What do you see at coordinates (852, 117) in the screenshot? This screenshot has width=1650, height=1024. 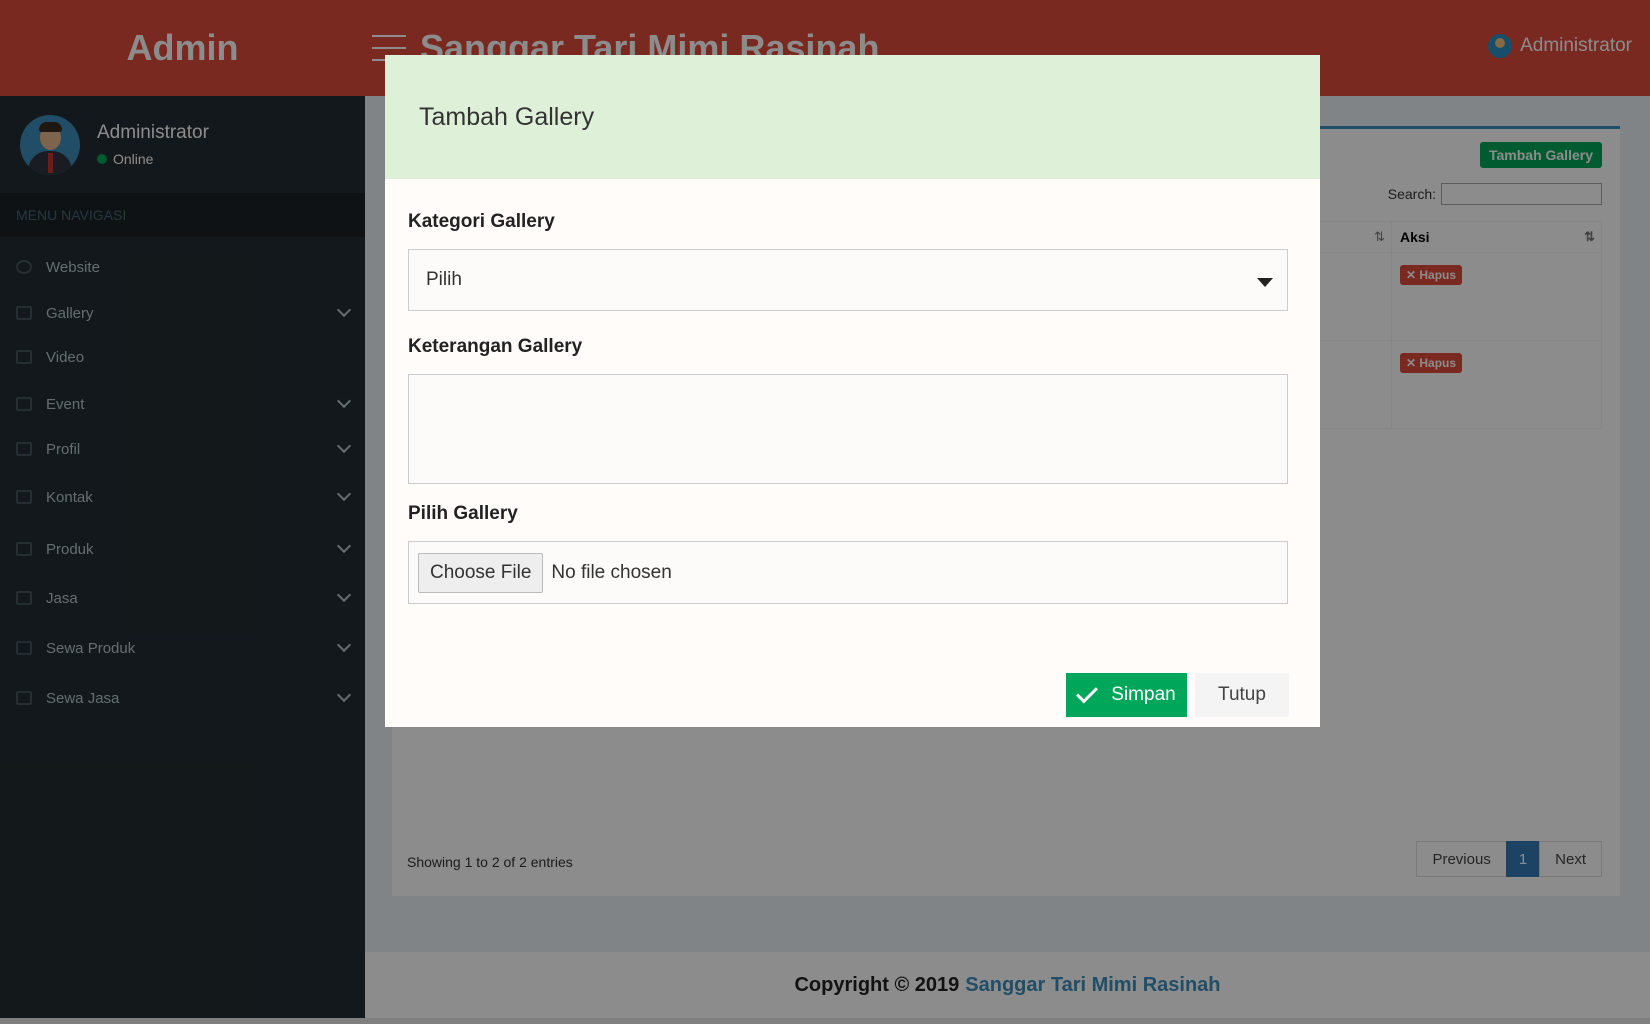 I see `modal-header: Tambah Gallery` at bounding box center [852, 117].